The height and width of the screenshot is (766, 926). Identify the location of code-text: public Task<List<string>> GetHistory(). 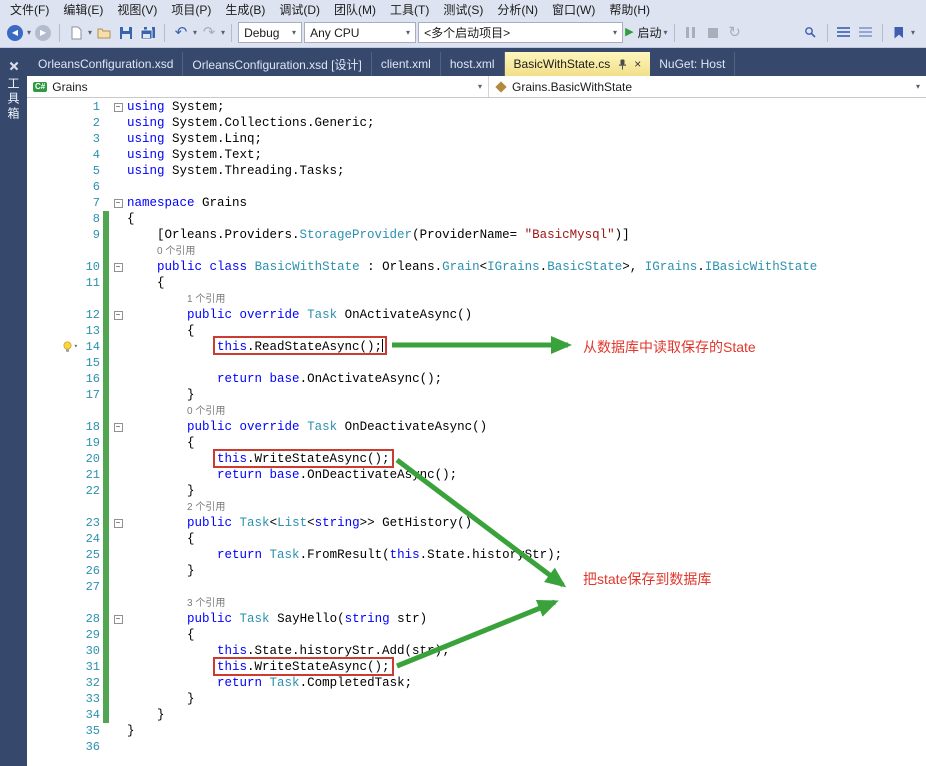
(526, 523).